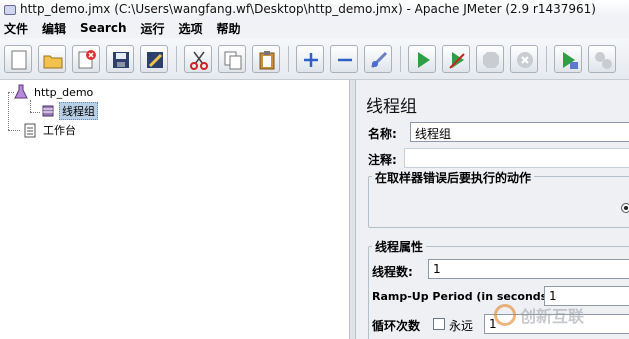 The image size is (629, 339). Describe the element at coordinates (552, 316) in the screenshot. I see `watermark-text: 创新互联` at that location.